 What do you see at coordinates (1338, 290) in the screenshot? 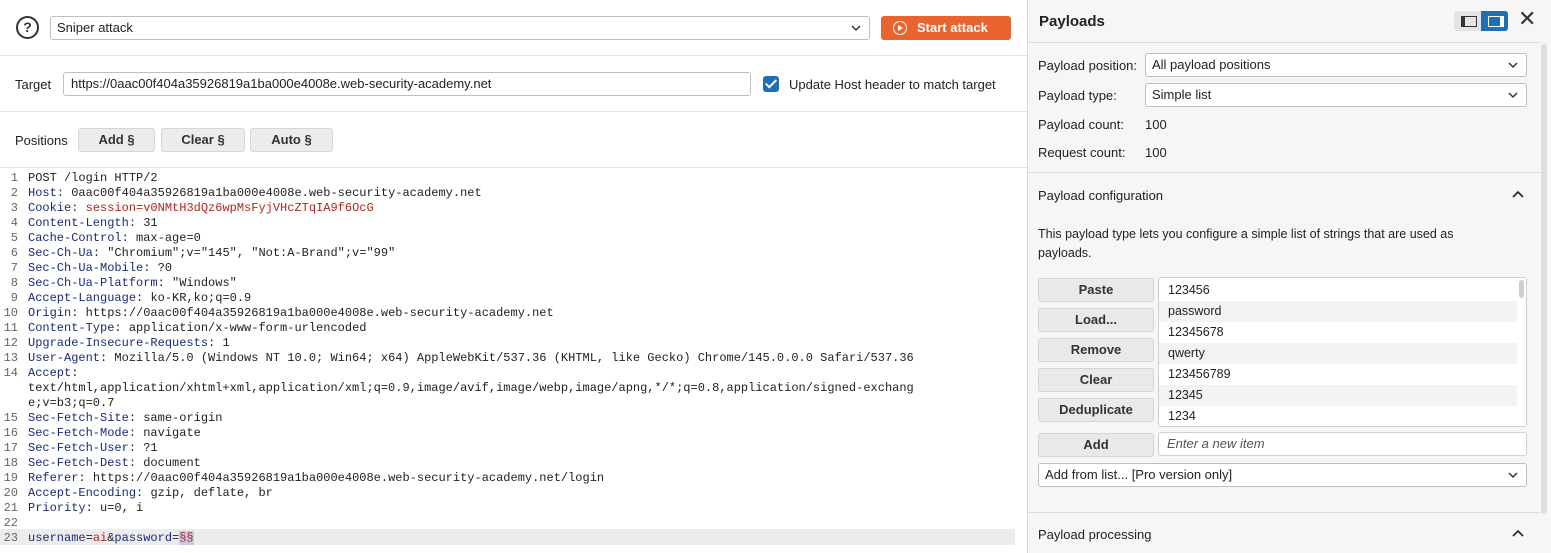
I see `list-item: 123456` at bounding box center [1338, 290].